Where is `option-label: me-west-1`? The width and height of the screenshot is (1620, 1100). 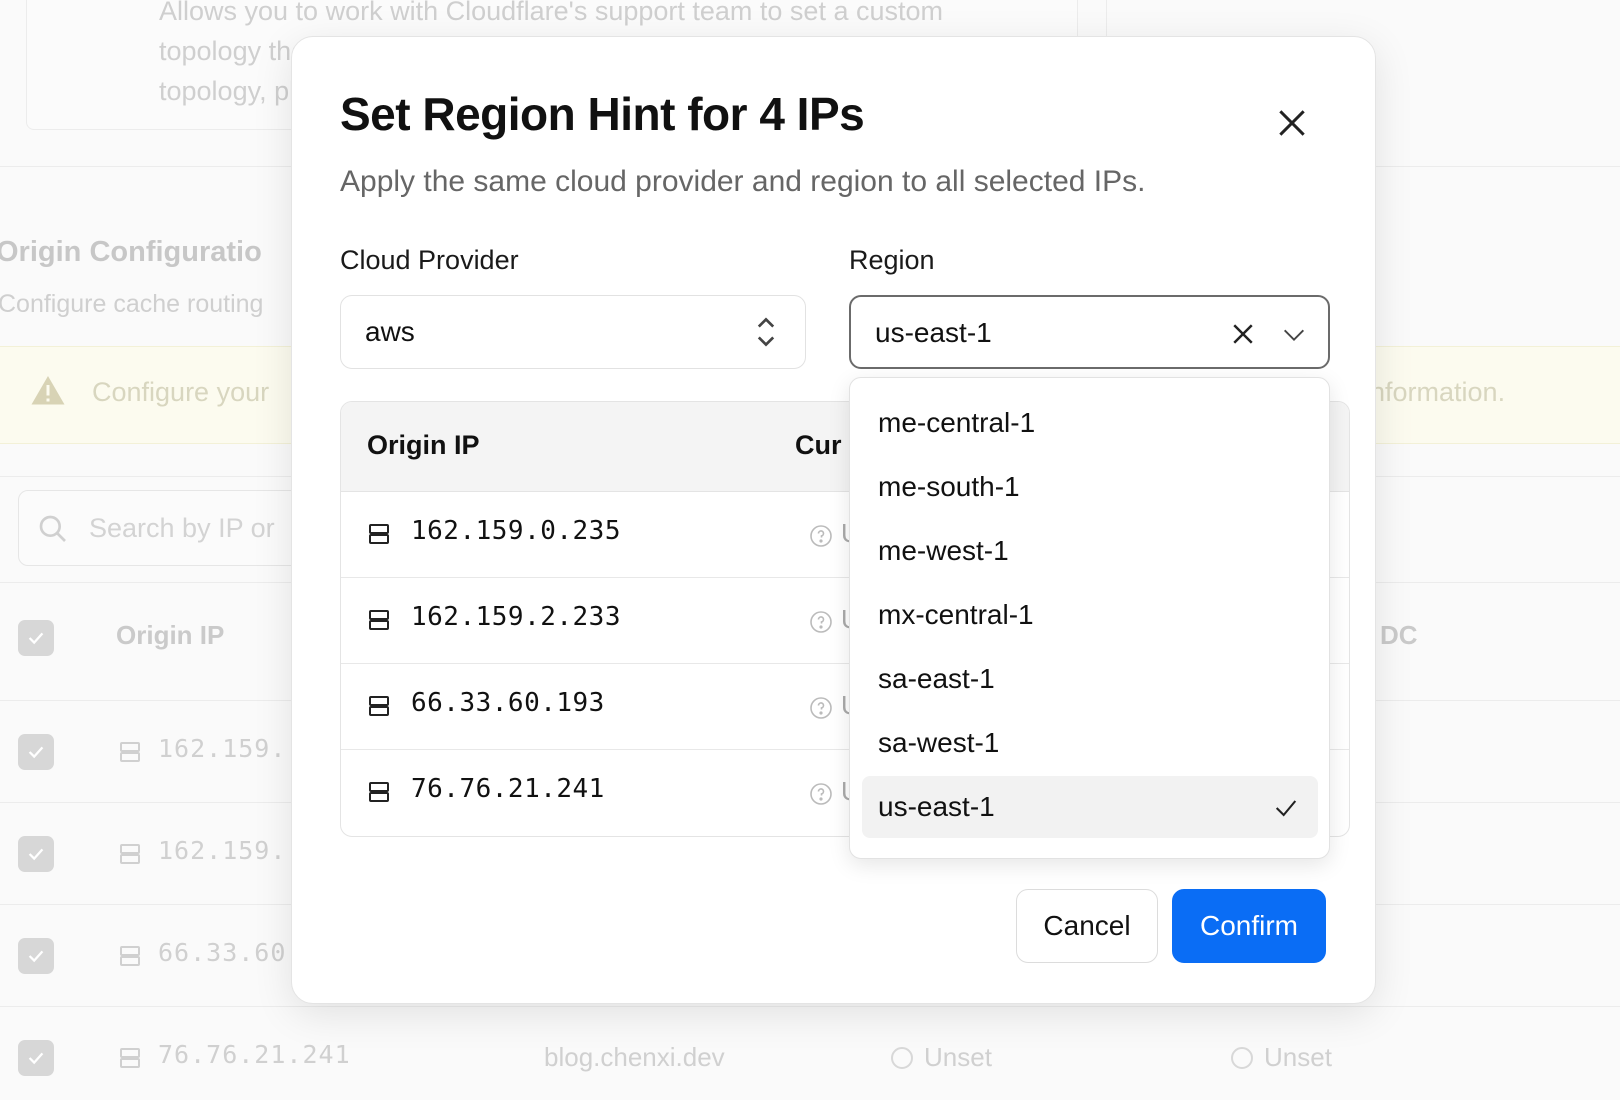
option-label: me-west-1 is located at coordinates (943, 550).